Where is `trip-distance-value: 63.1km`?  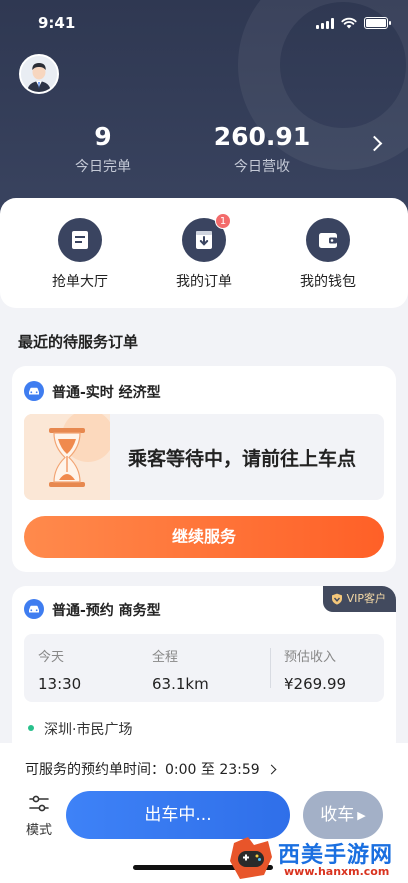 trip-distance-value: 63.1km is located at coordinates (180, 684).